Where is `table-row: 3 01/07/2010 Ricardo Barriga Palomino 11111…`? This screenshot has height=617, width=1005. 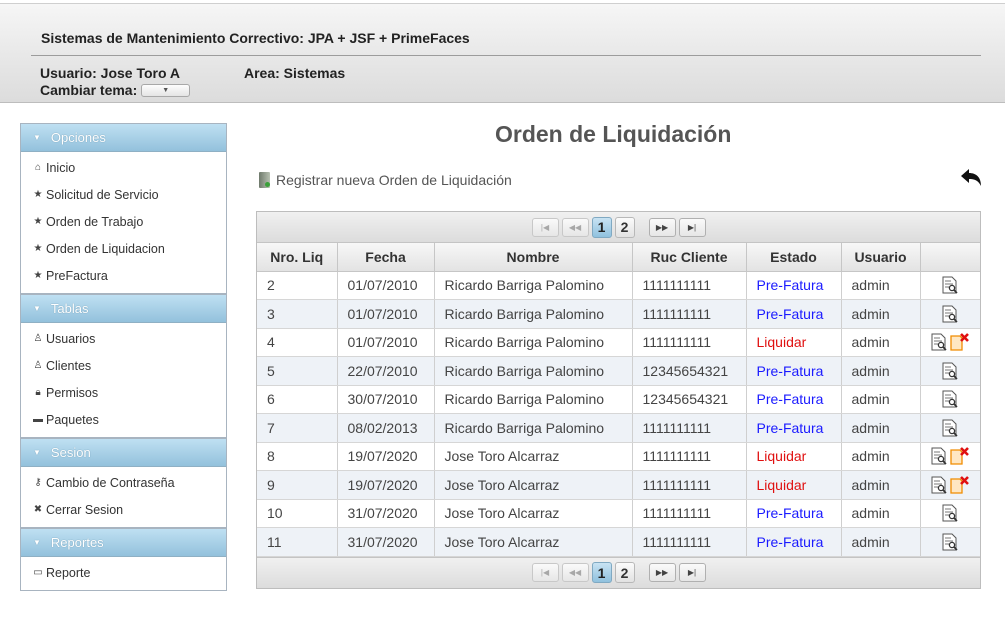
table-row: 3 01/07/2010 Ricardo Barriga Palomino 11111… is located at coordinates (618, 314).